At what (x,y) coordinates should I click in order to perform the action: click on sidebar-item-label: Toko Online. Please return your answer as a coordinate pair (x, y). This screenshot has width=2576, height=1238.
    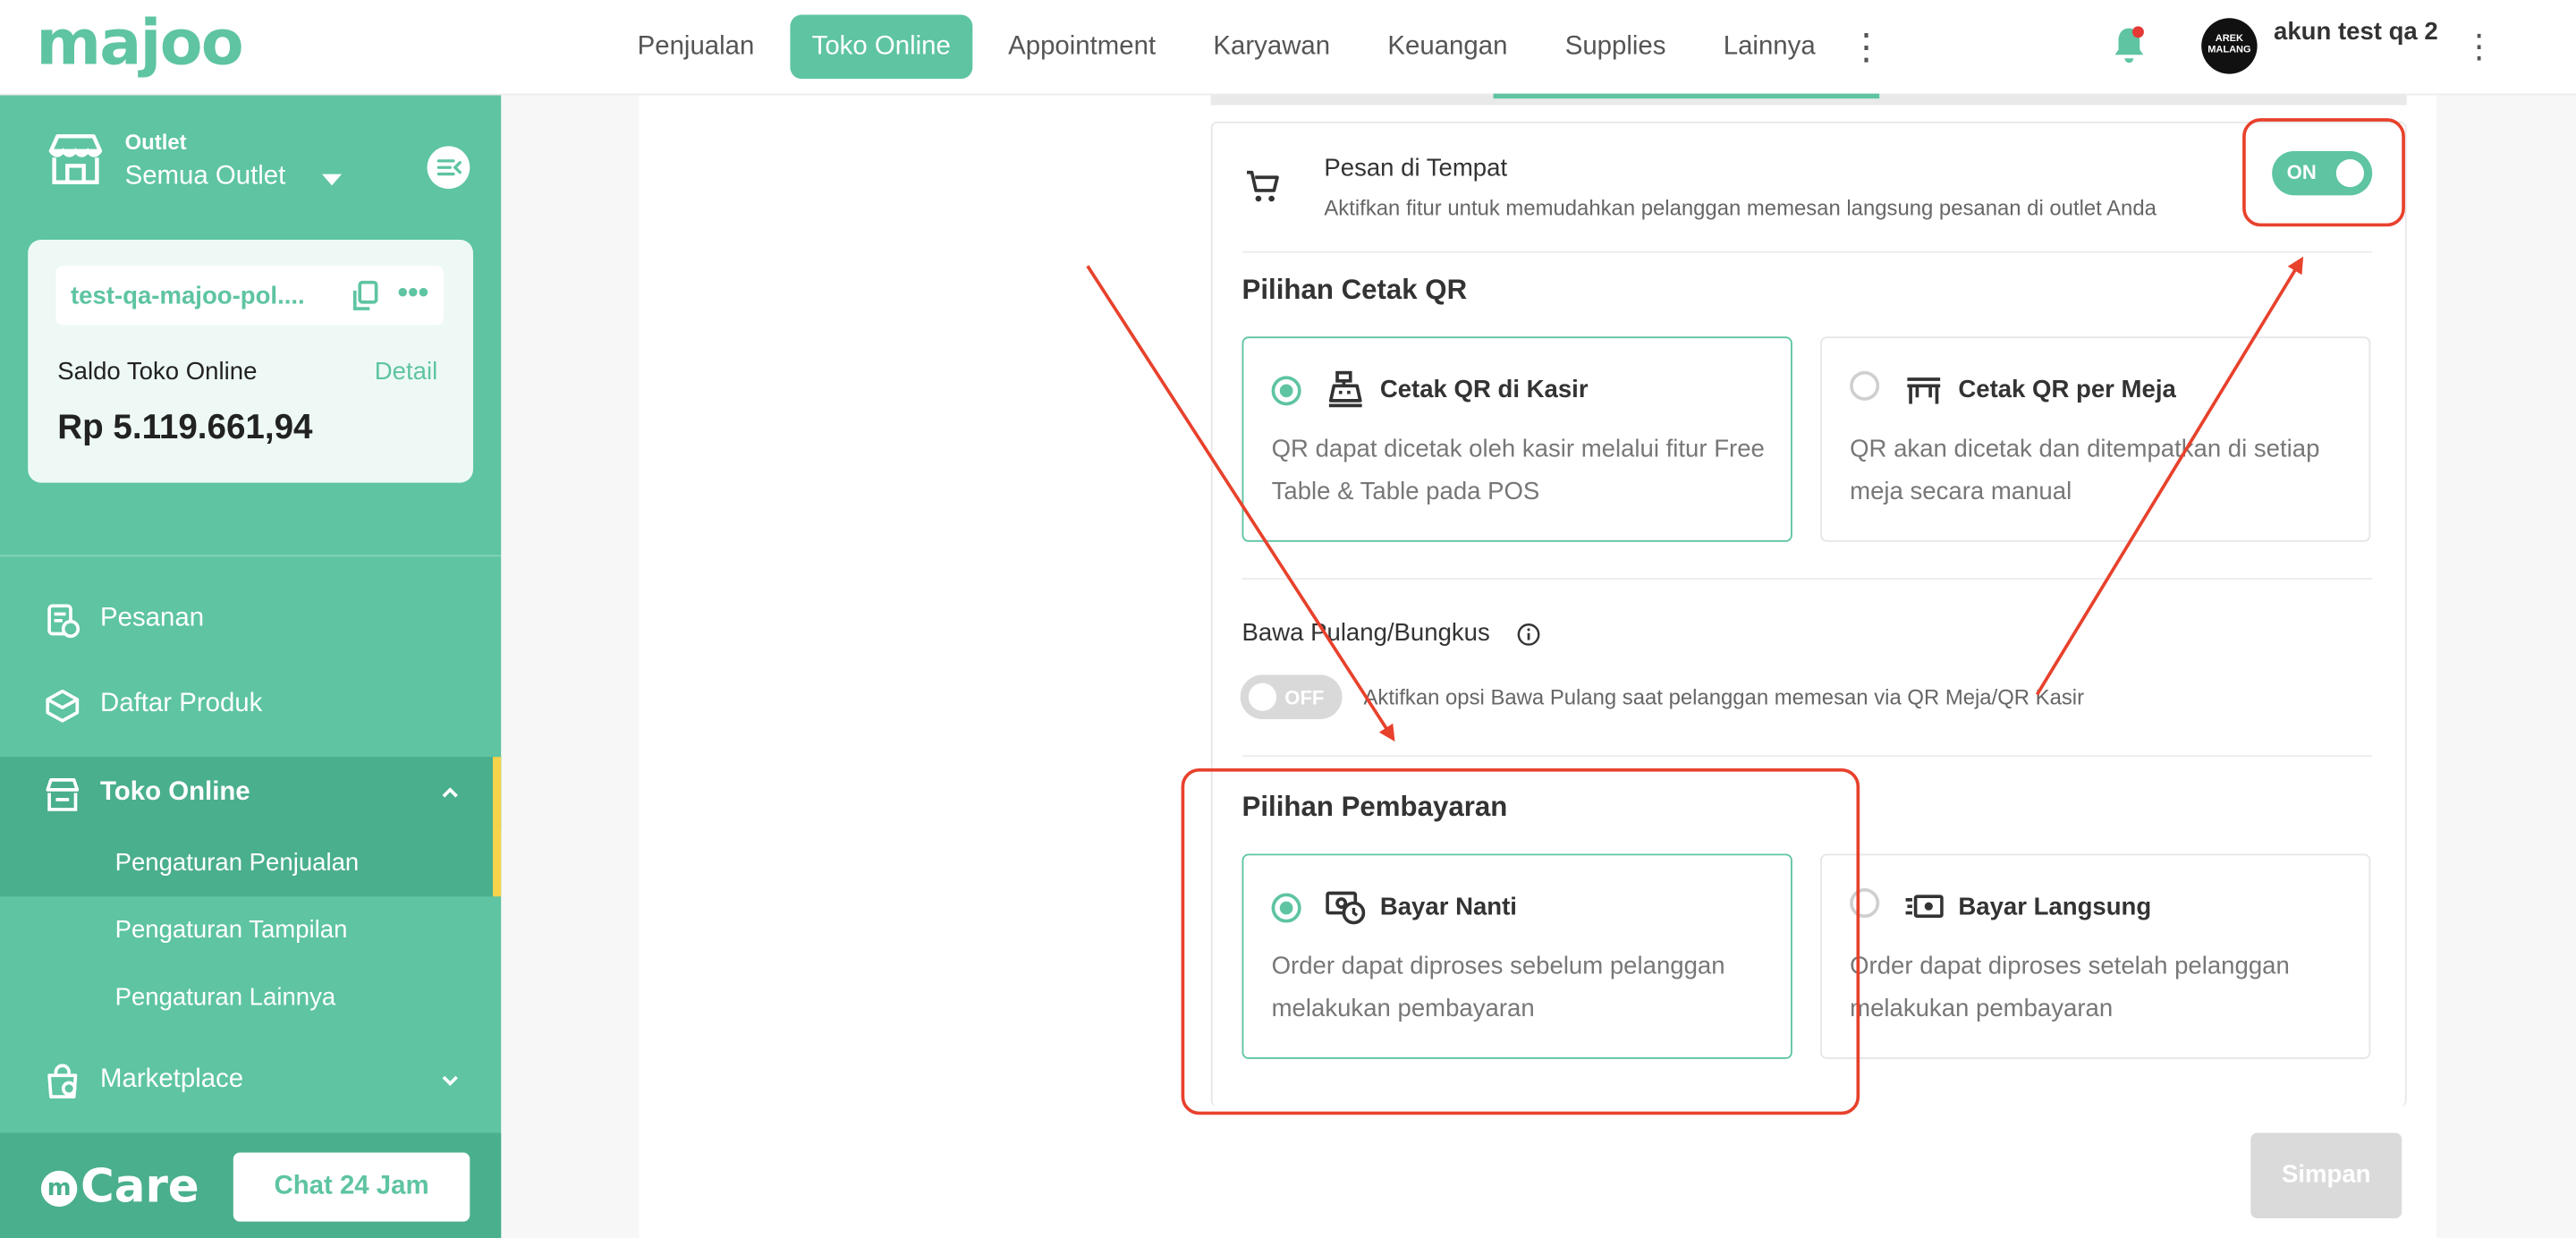
    Looking at the image, I should click on (175, 792).